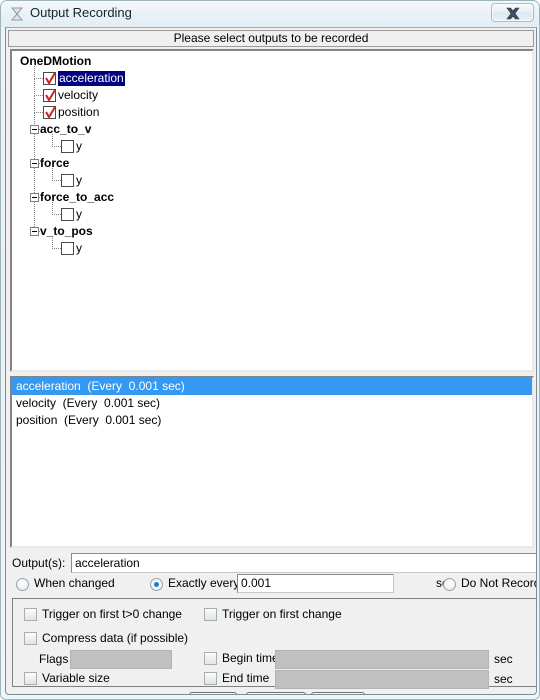  I want to click on checkbox-trigger-t0, so click(30, 614).